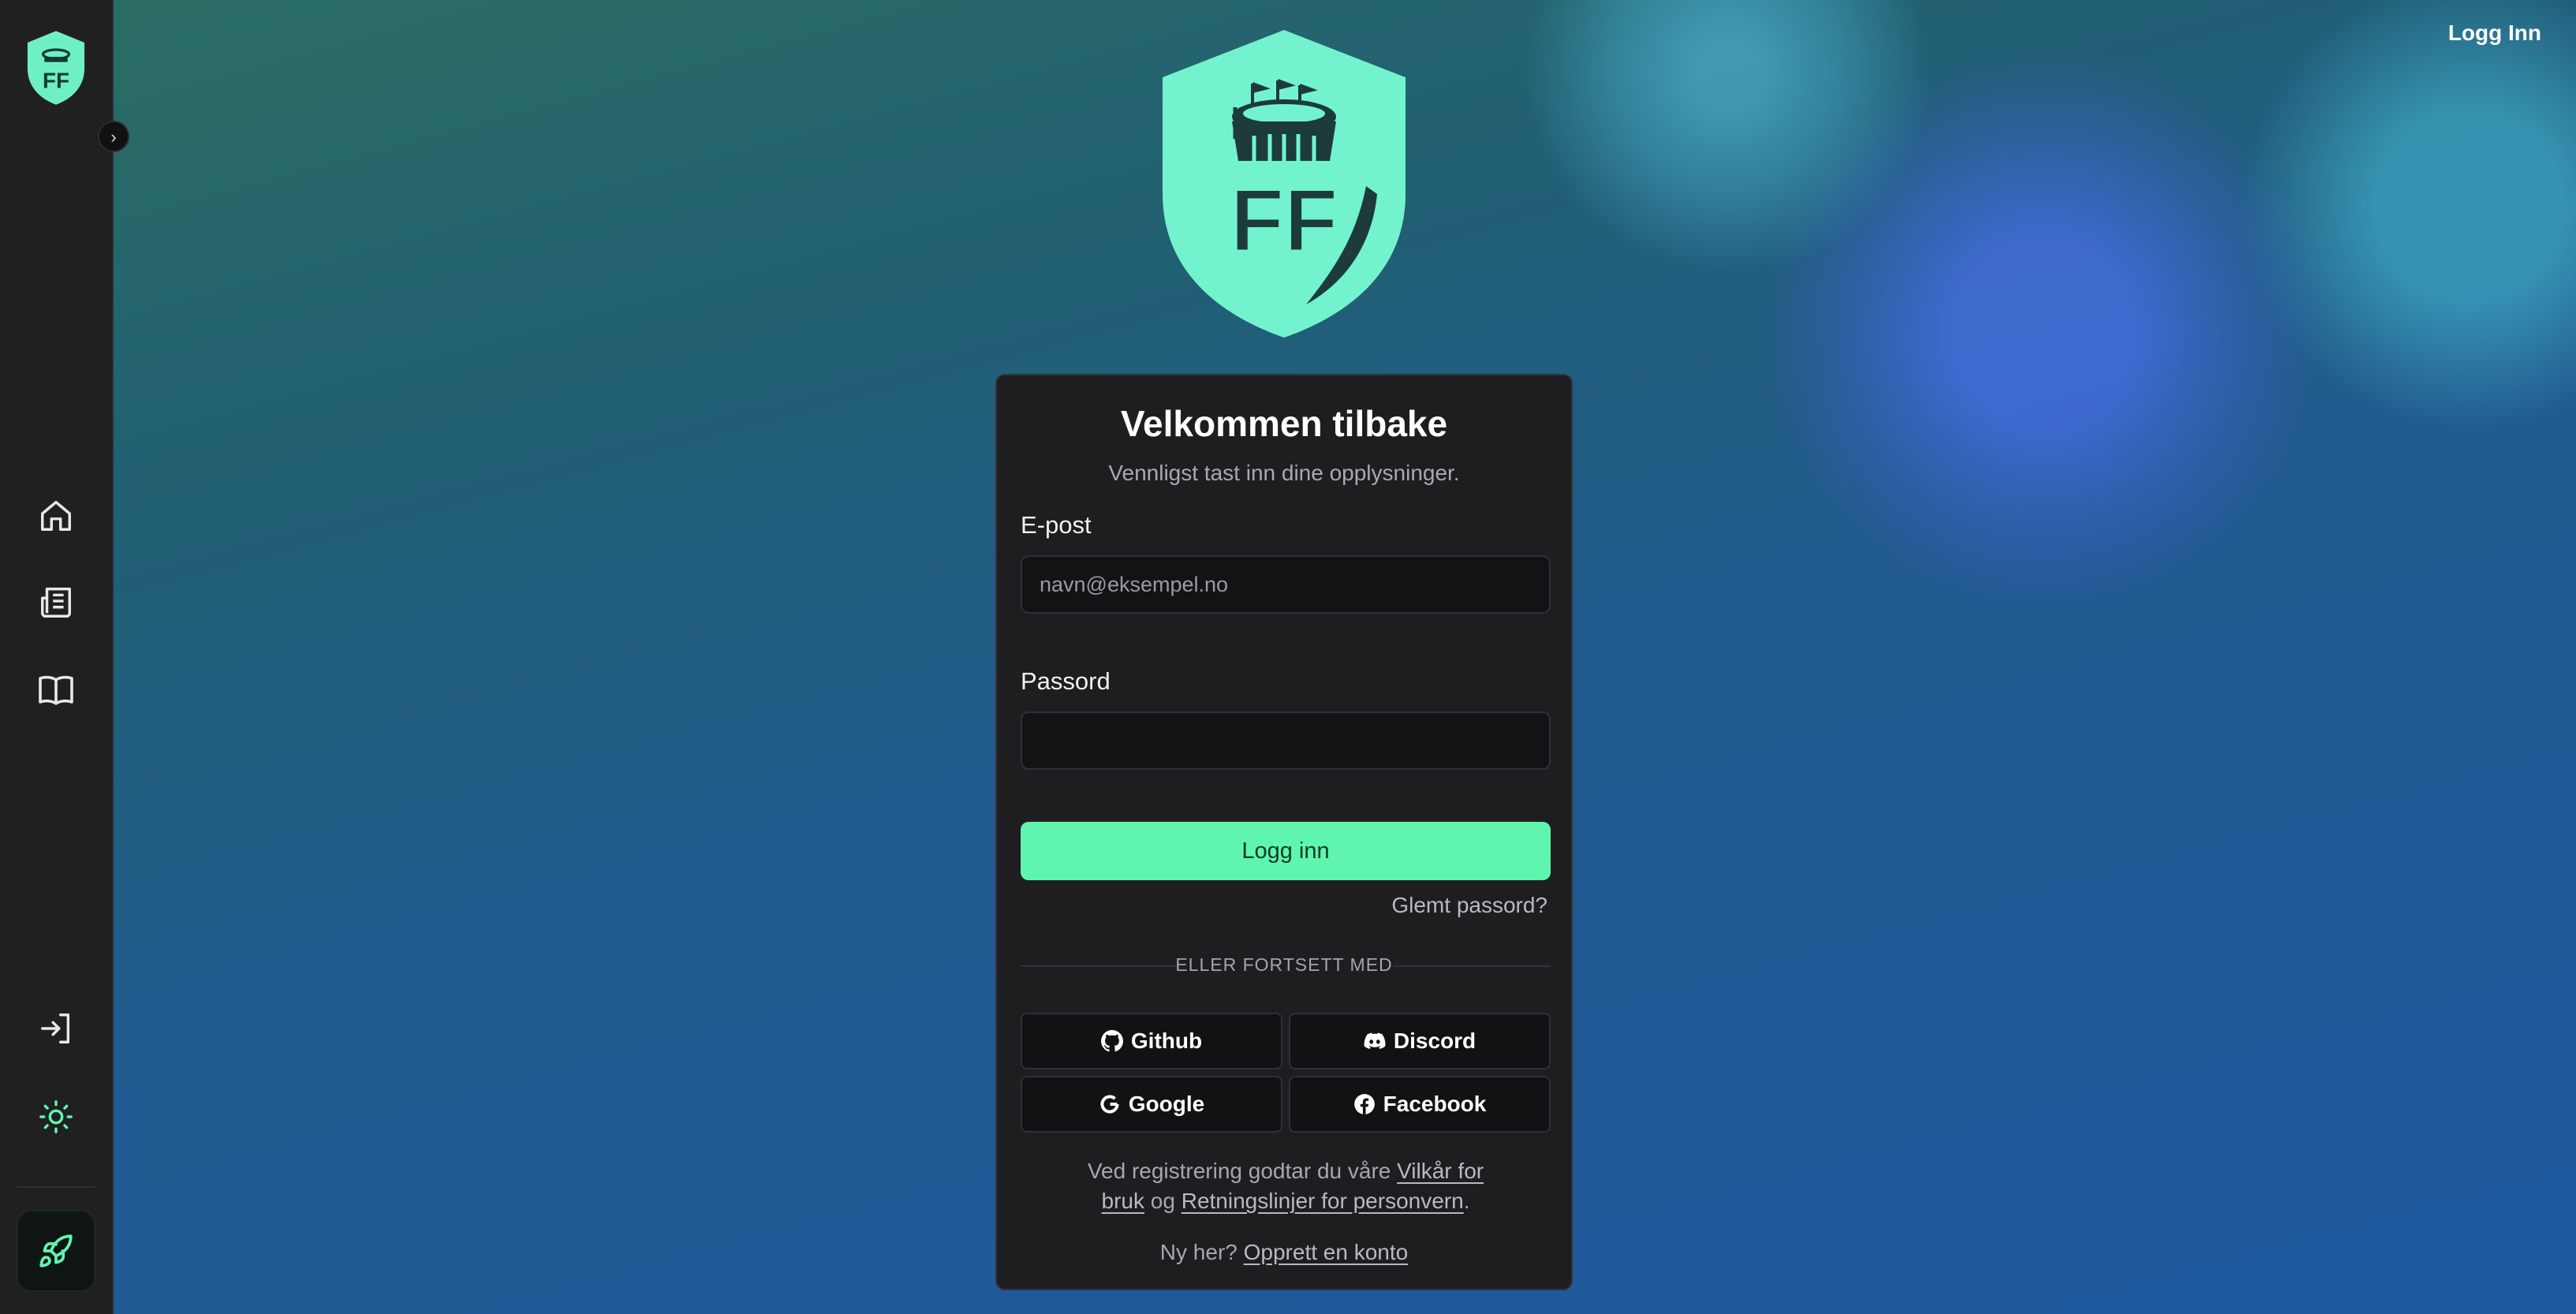 The image size is (2576, 1314). Describe the element at coordinates (1284, 423) in the screenshot. I see `card-title: Velkommen tilbake` at that location.